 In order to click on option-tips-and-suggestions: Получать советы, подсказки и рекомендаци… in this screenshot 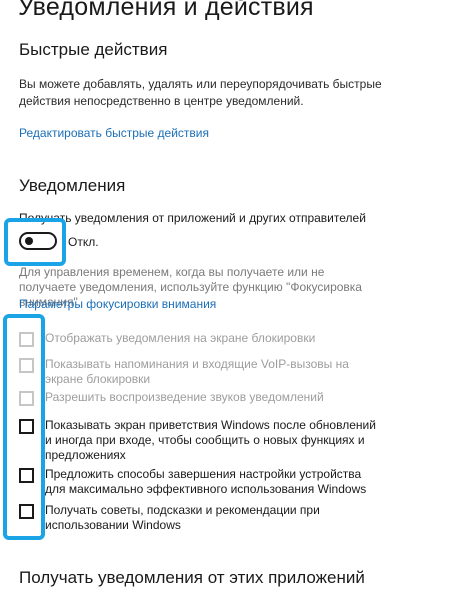, I will do `click(199, 518)`.